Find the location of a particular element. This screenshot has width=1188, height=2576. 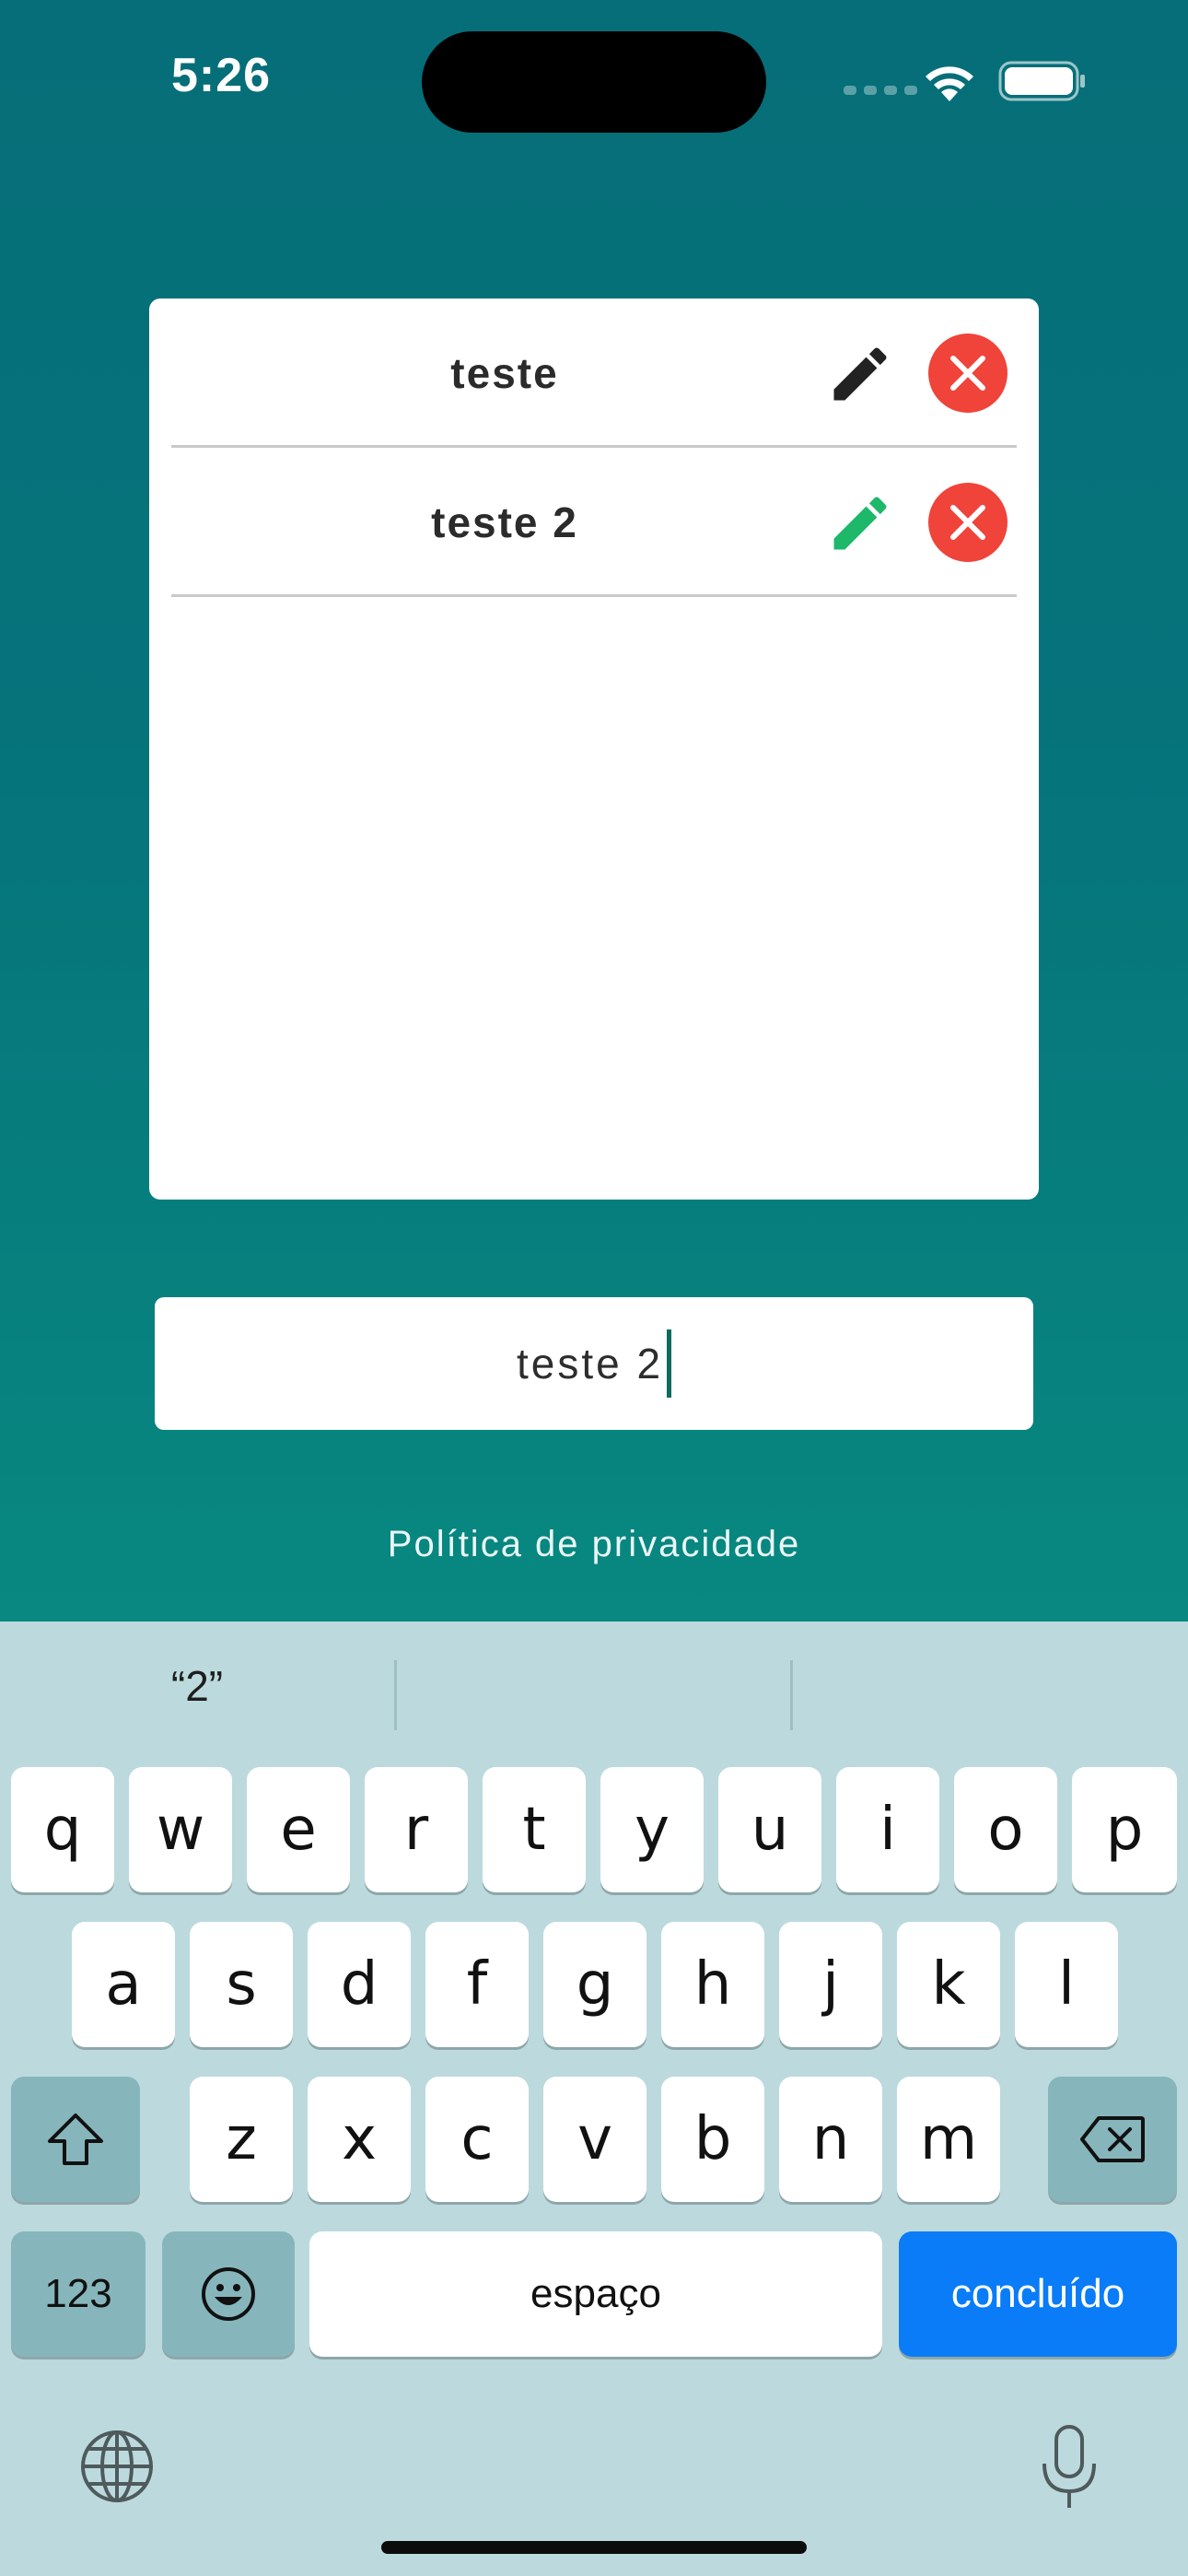

emoji-key is located at coordinates (228, 2294).